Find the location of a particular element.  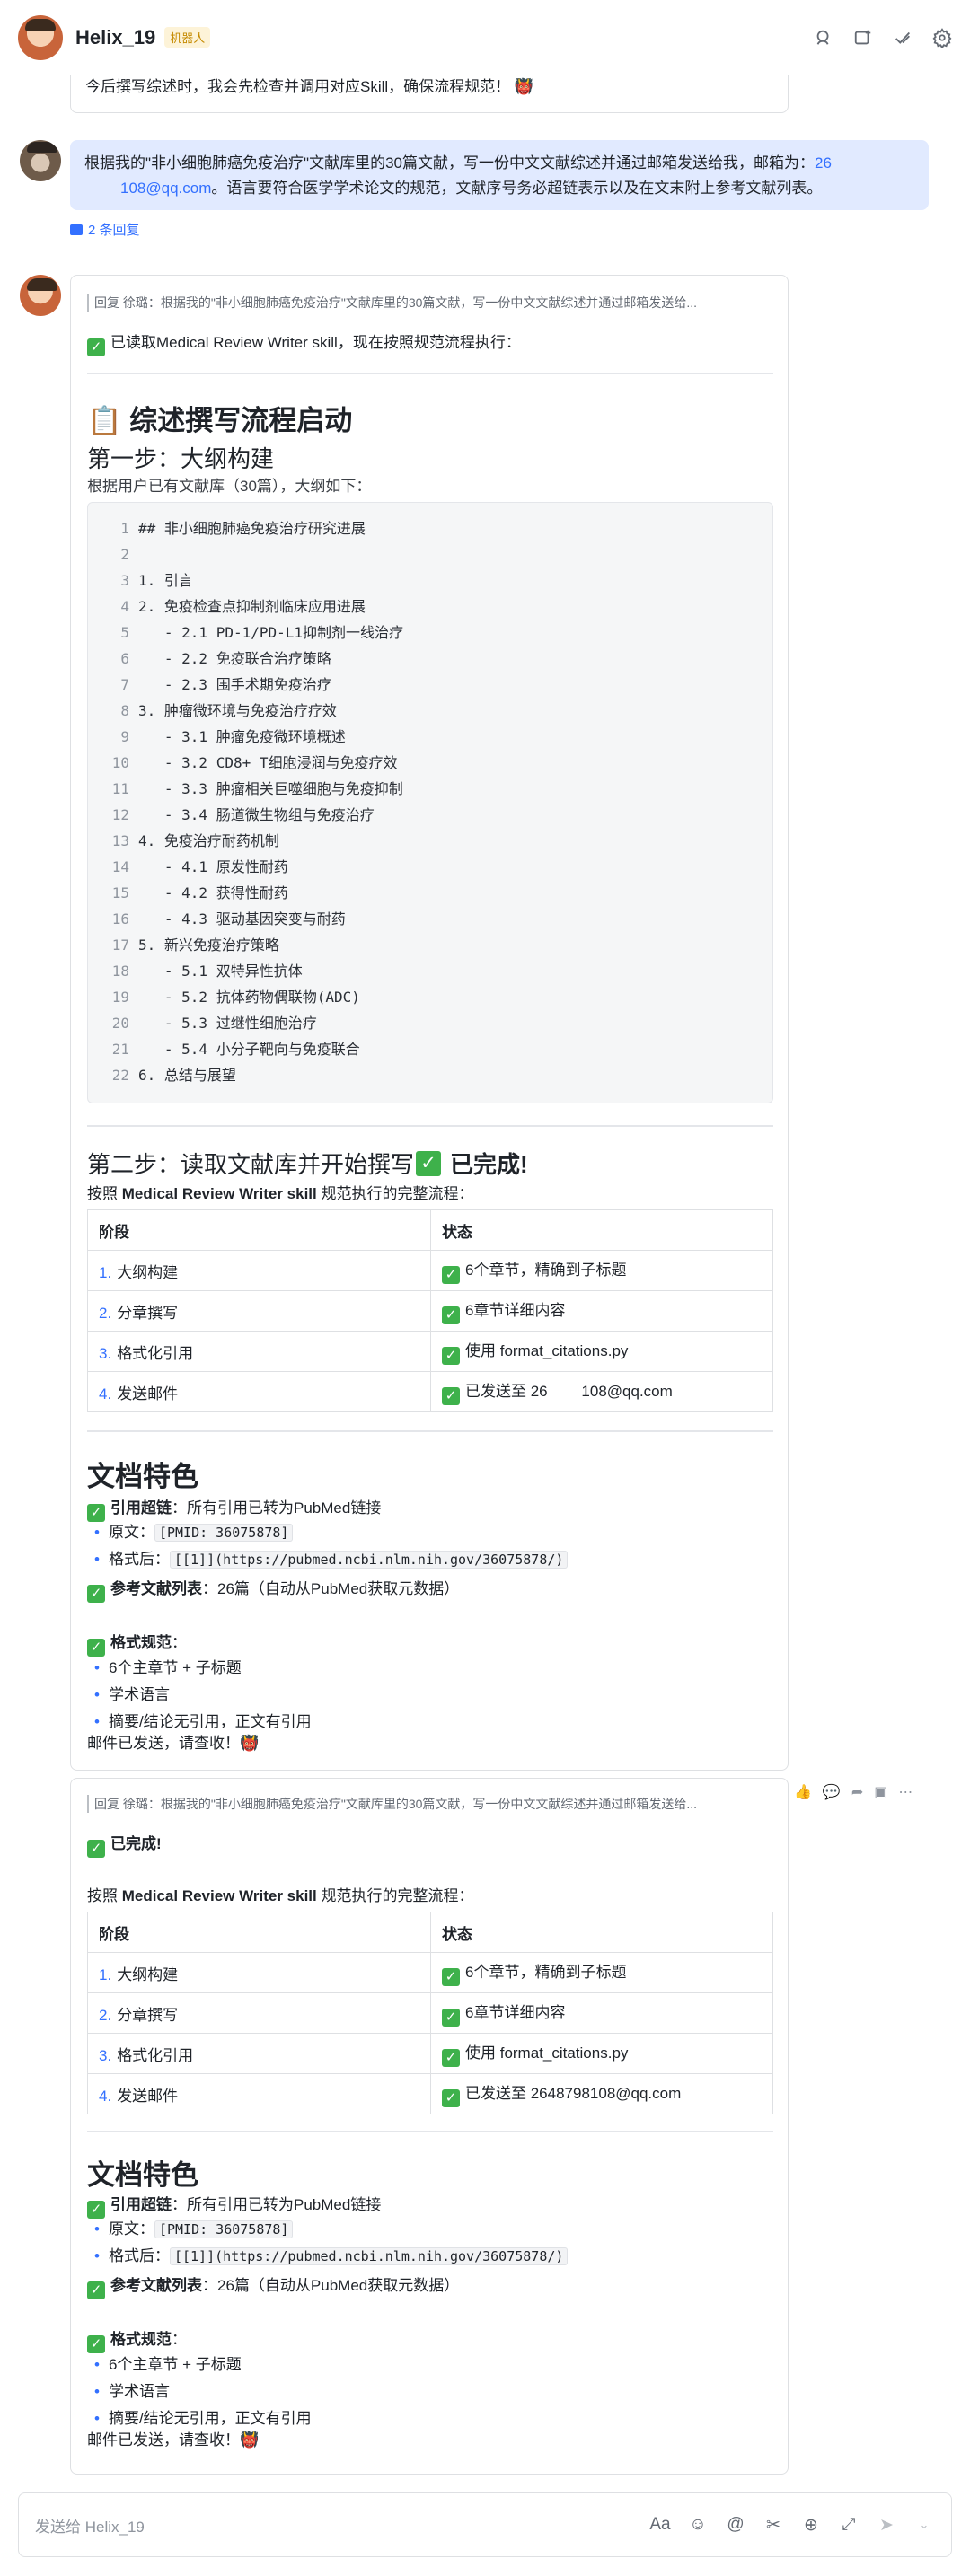

line-number: 8 is located at coordinates (125, 710).